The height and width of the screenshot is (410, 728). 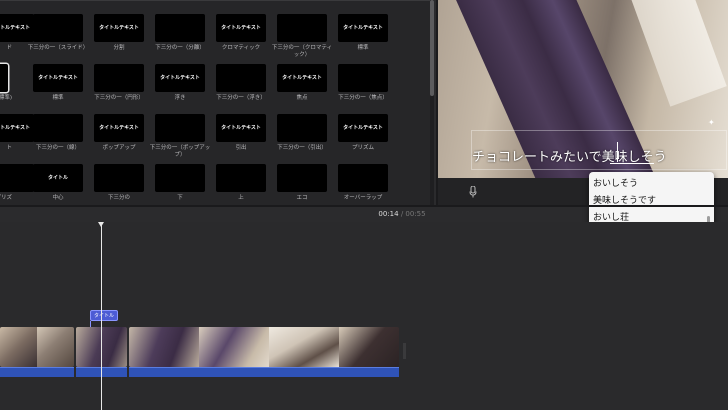 I want to click on title-tile-label: エコ, so click(x=302, y=198).